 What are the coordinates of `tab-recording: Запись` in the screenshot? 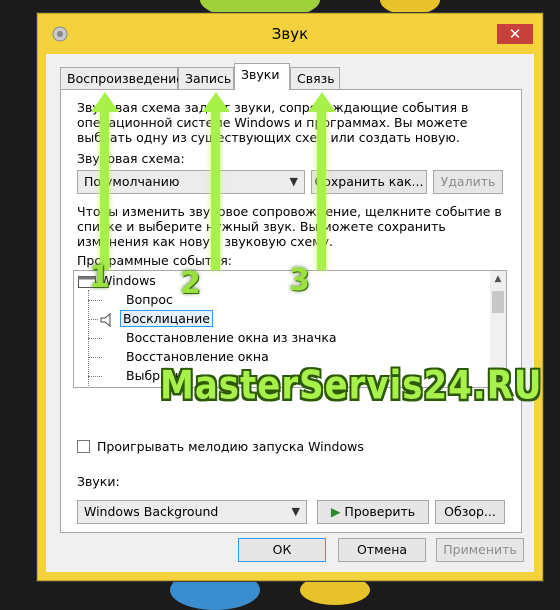 It's located at (206, 78).